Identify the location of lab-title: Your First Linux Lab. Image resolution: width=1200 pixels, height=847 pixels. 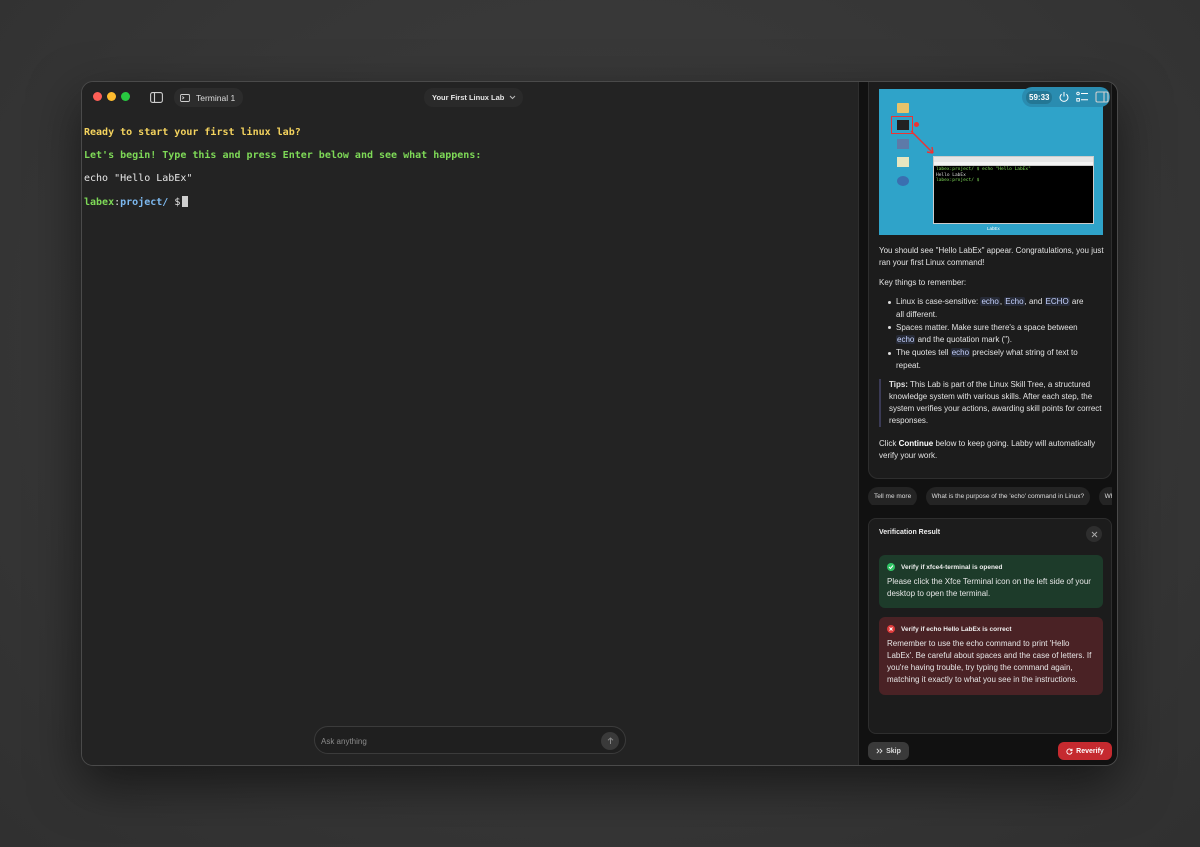
(468, 97).